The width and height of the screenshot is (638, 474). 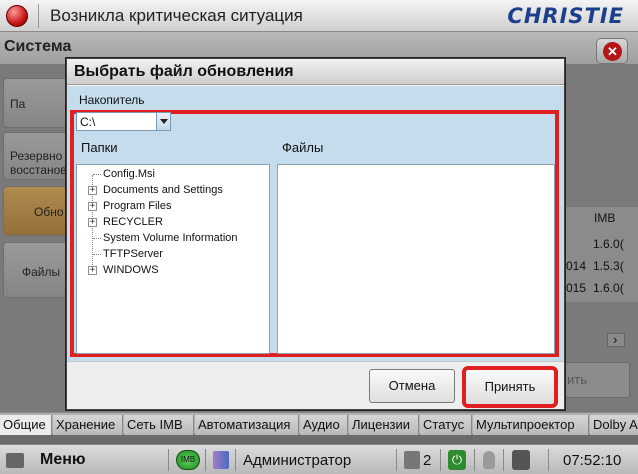 I want to click on files-label: Файлы, so click(x=303, y=147).